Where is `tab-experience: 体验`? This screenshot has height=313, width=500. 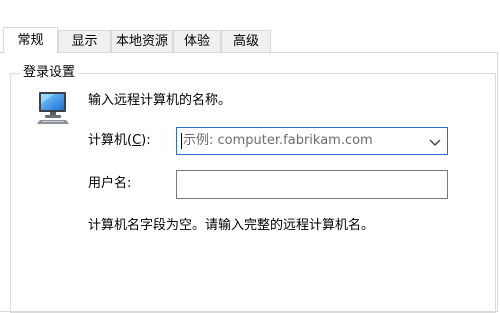 tab-experience: 体验 is located at coordinates (197, 41).